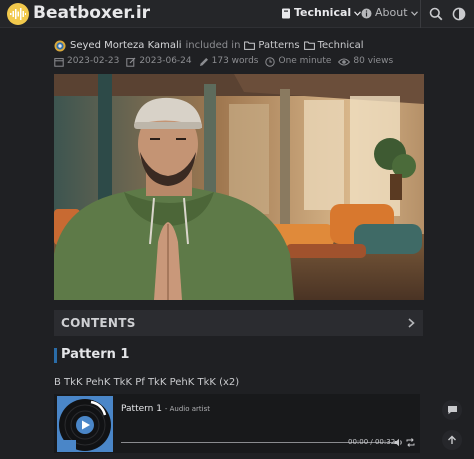 The height and width of the screenshot is (459, 474). I want to click on audio-player: Pattern 1 - Audio artist 00:00 / 00:32, so click(237, 423).